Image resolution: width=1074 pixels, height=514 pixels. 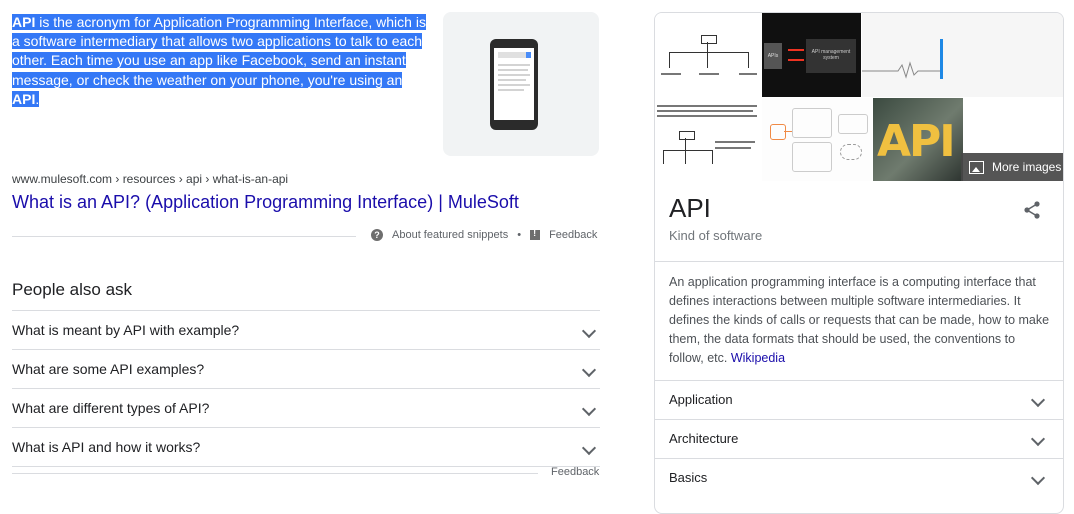 I want to click on paa-question: What is API and how it works?, so click(x=306, y=447).